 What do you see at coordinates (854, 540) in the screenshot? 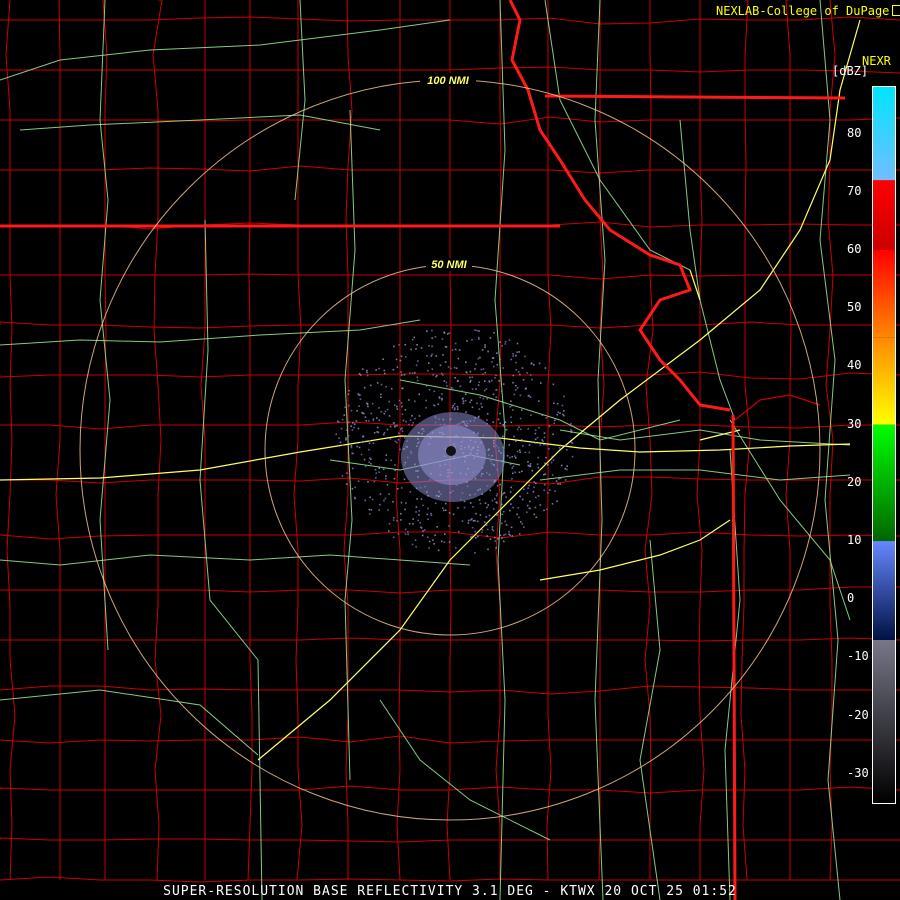
I see `scale-tick-label: 10` at bounding box center [854, 540].